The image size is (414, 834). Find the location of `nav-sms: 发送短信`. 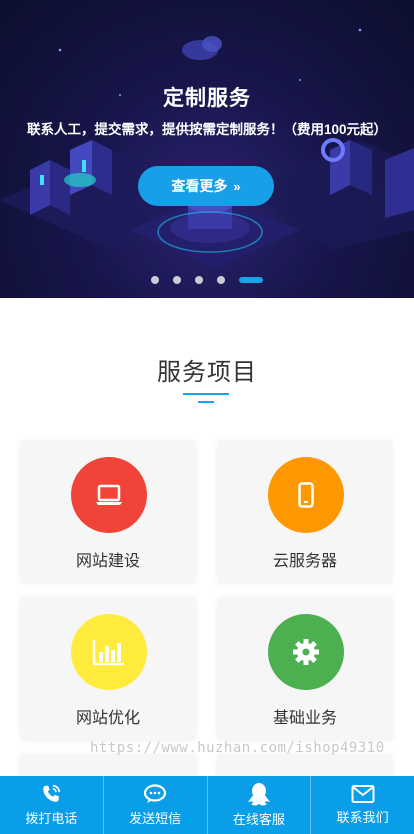

nav-sms: 发送短信 is located at coordinates (156, 805).